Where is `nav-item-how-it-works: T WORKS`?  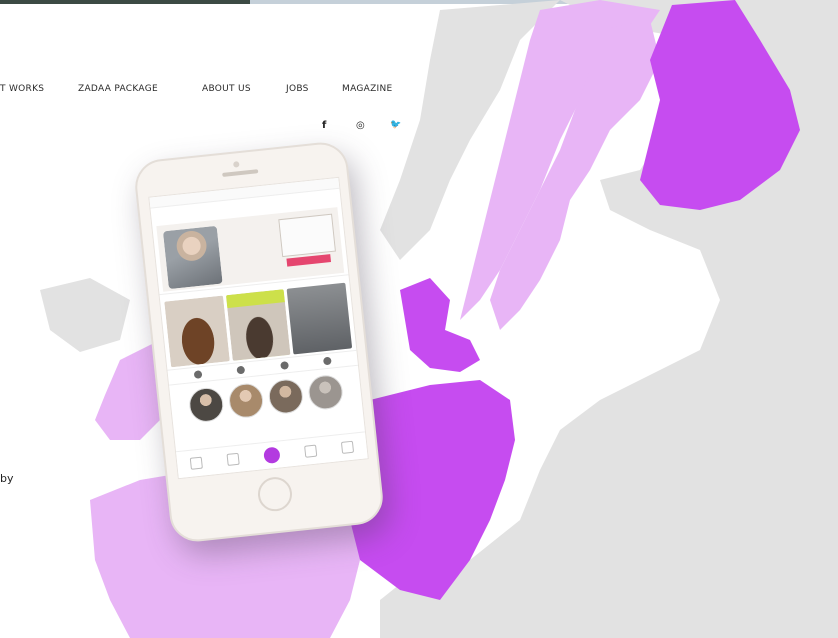 nav-item-how-it-works: T WORKS is located at coordinates (22, 89).